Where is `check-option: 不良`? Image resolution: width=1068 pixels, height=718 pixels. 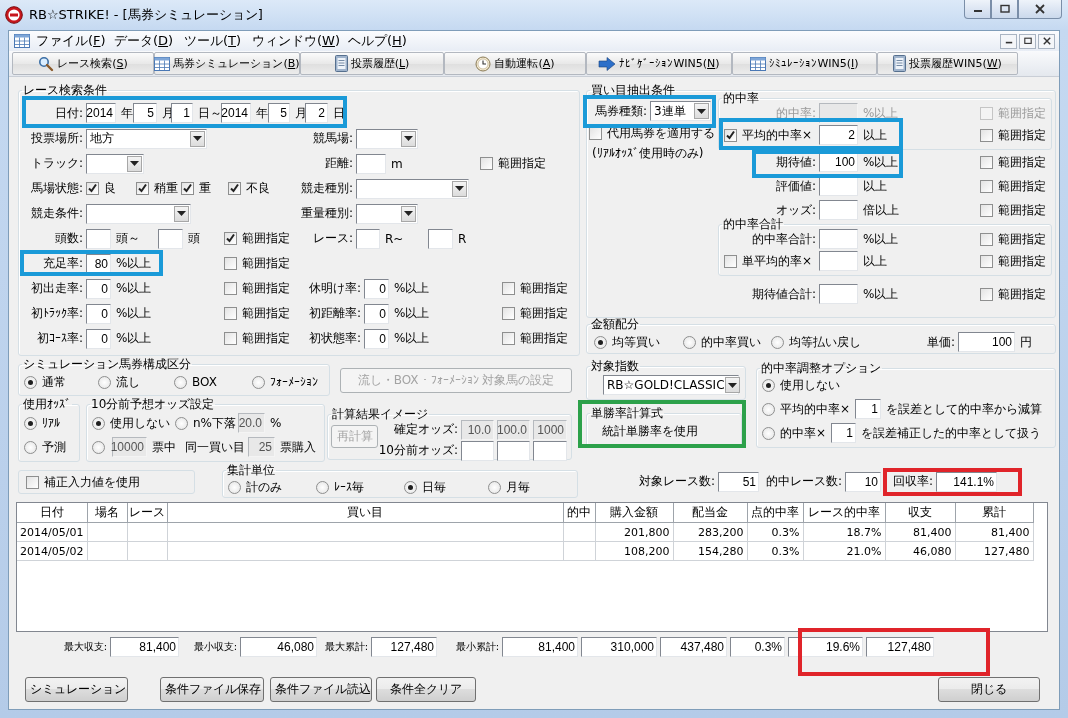
check-option: 不良 is located at coordinates (249, 188).